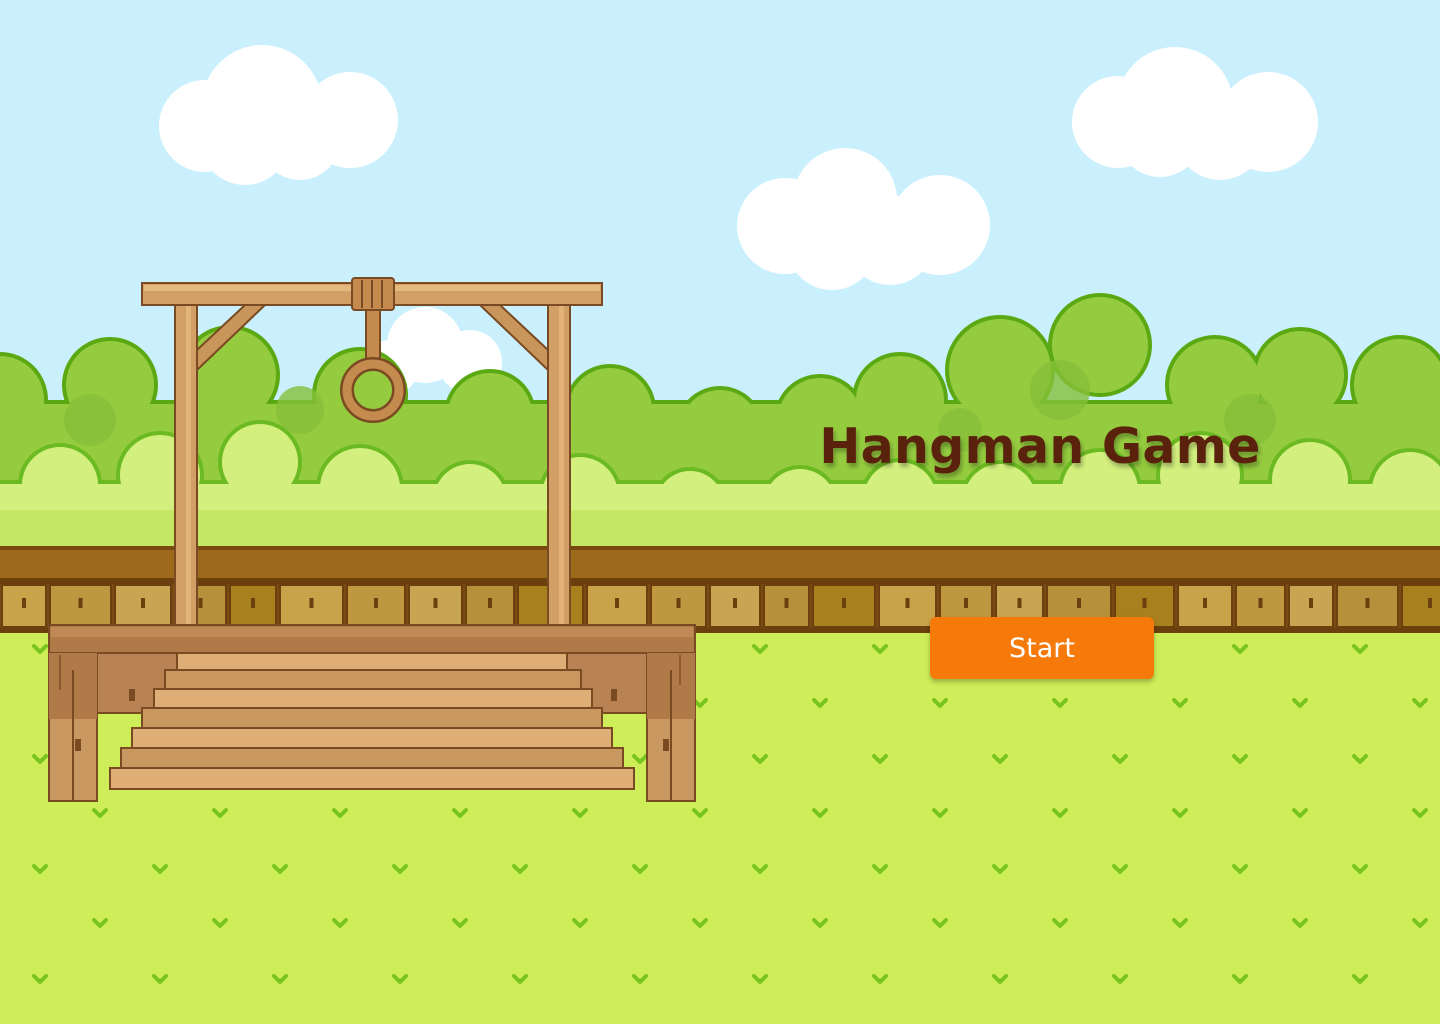 The width and height of the screenshot is (1440, 1024). What do you see at coordinates (1040, 446) in the screenshot?
I see `game-title: Hangman Game` at bounding box center [1040, 446].